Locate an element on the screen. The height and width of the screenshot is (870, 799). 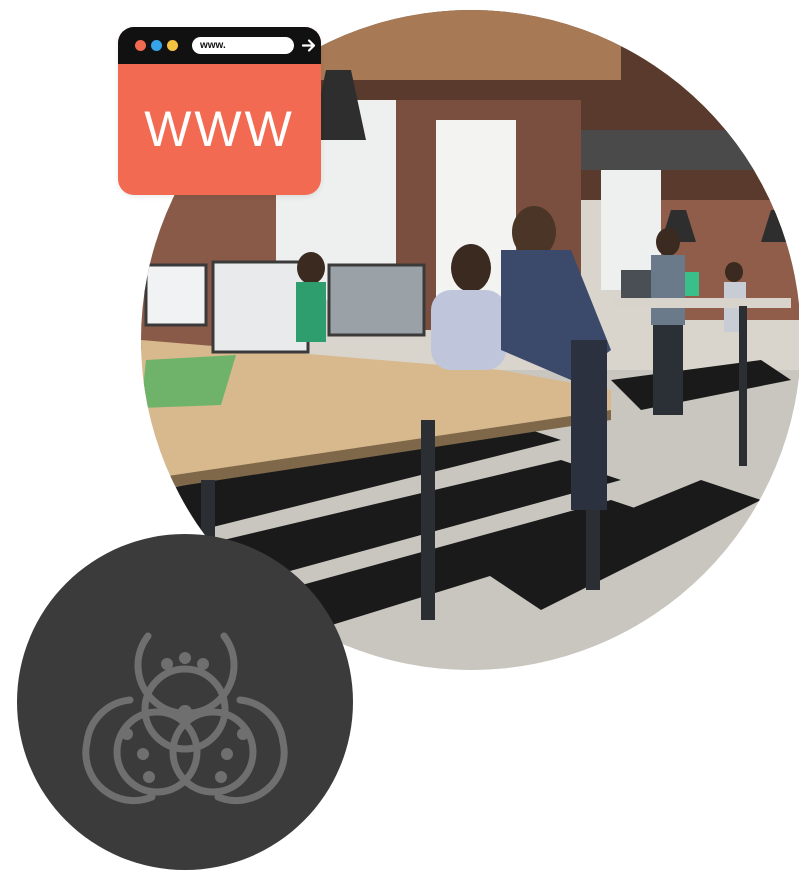
browser-window-card: www. WWW is located at coordinates (219, 111).